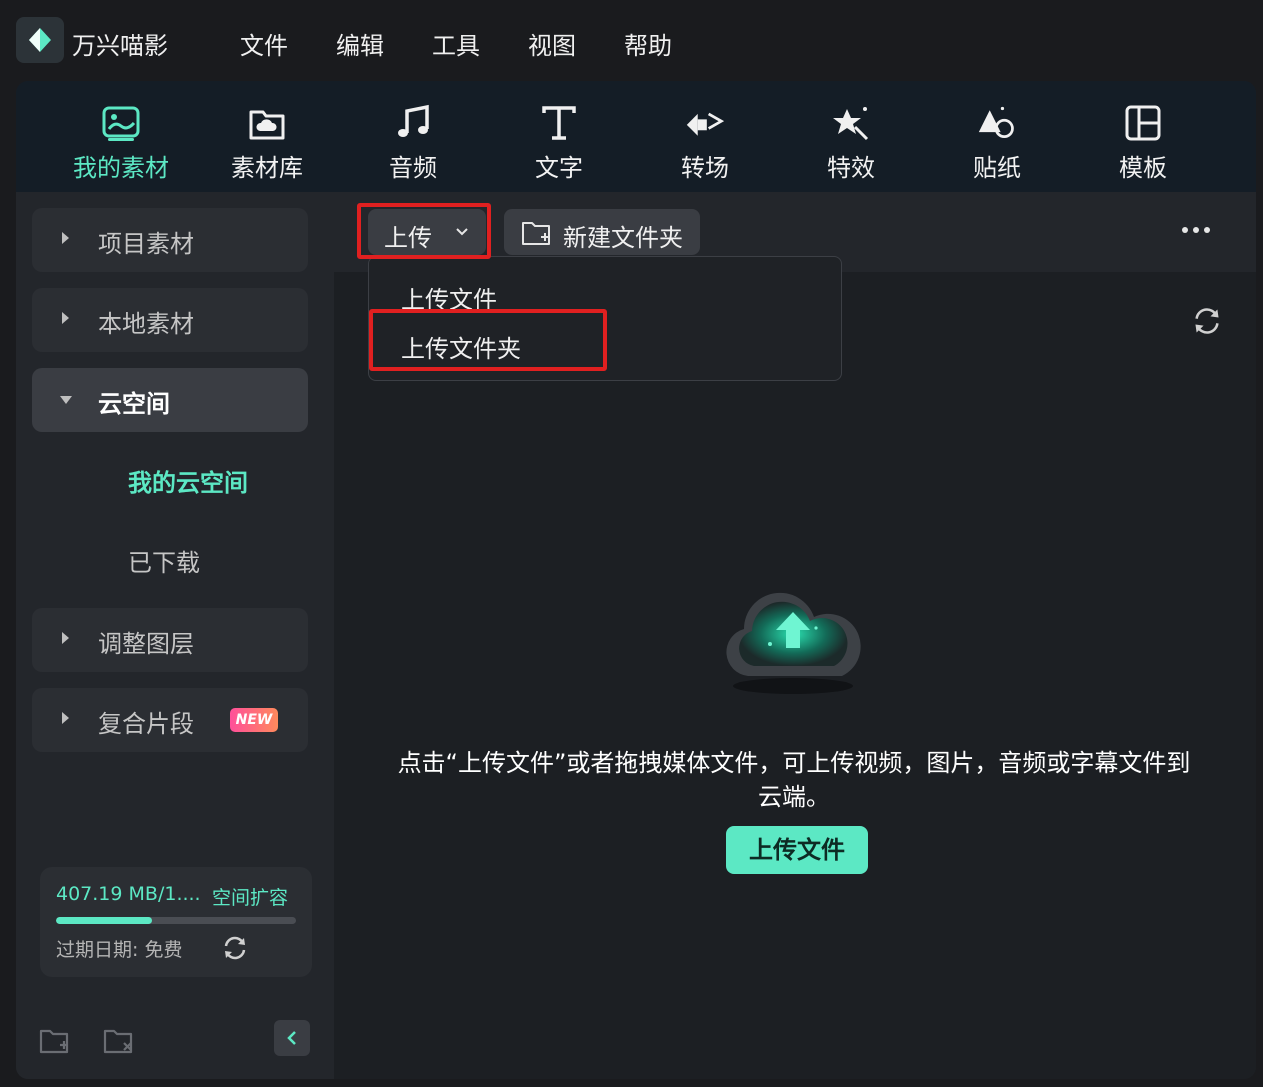 This screenshot has width=1263, height=1087. I want to click on sidebar-item-cloud-space: 云空间, so click(170, 400).